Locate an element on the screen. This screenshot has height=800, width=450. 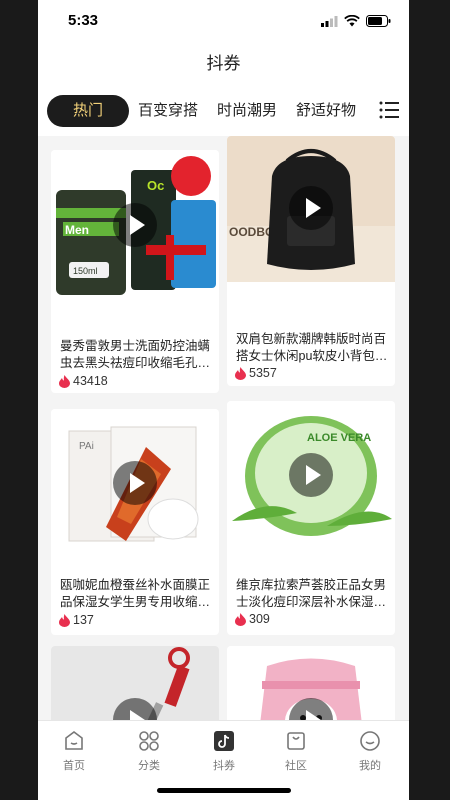
status-time: 5:33 is located at coordinates (83, 20).